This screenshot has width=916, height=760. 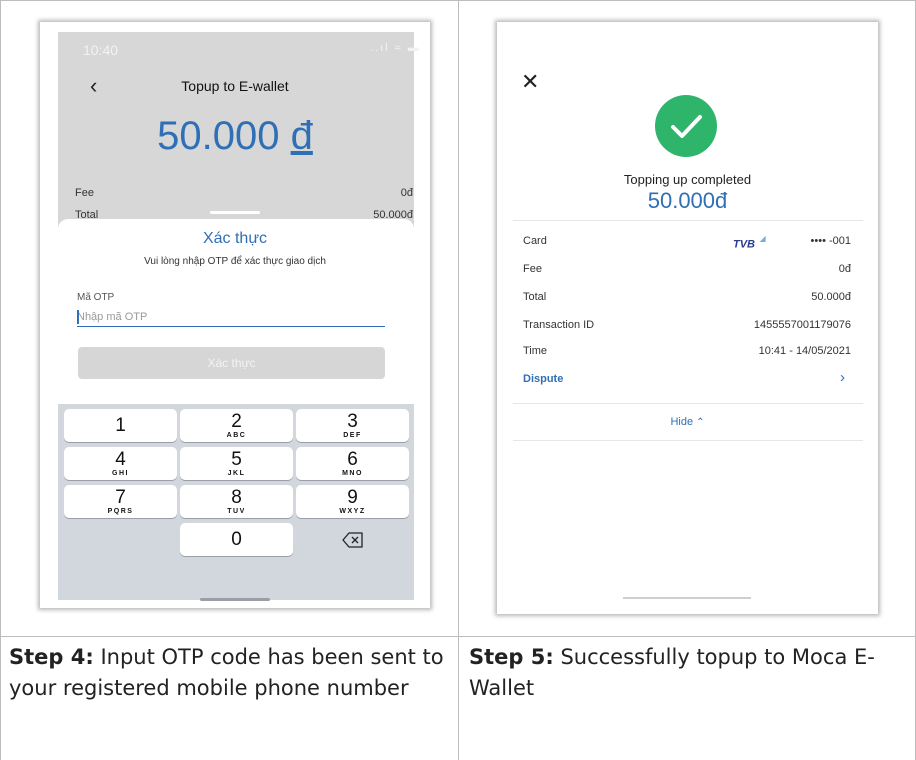 I want to click on success-check-icon, so click(x=686, y=126).